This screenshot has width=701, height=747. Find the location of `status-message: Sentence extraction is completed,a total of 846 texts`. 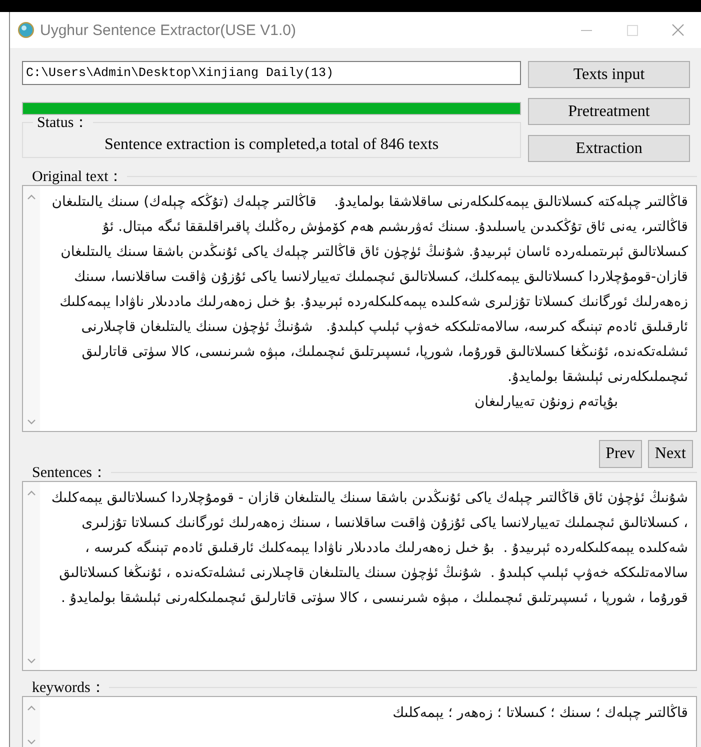

status-message: Sentence extraction is completed,a total of 846 texts is located at coordinates (271, 145).